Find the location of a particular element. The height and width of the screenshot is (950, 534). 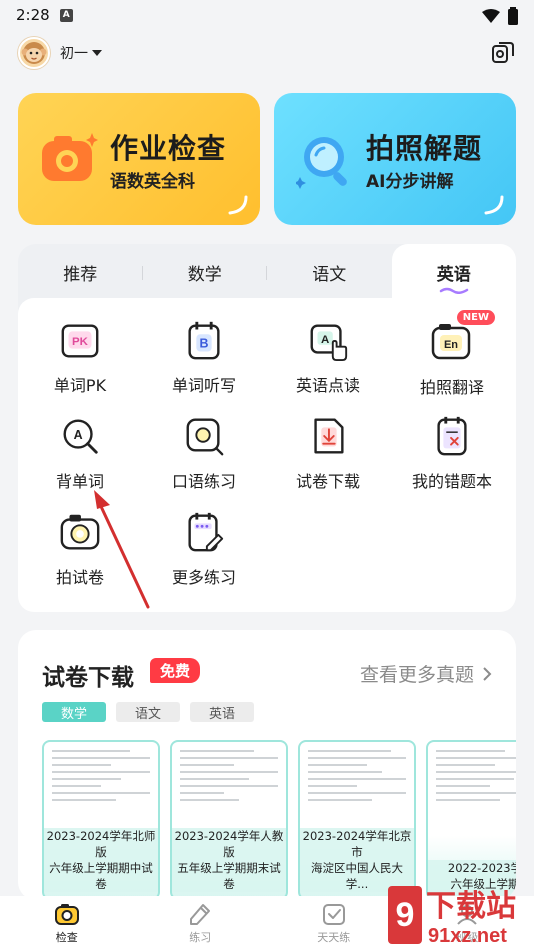

tool-word-dictation: B 单词听写 is located at coordinates (204, 351).